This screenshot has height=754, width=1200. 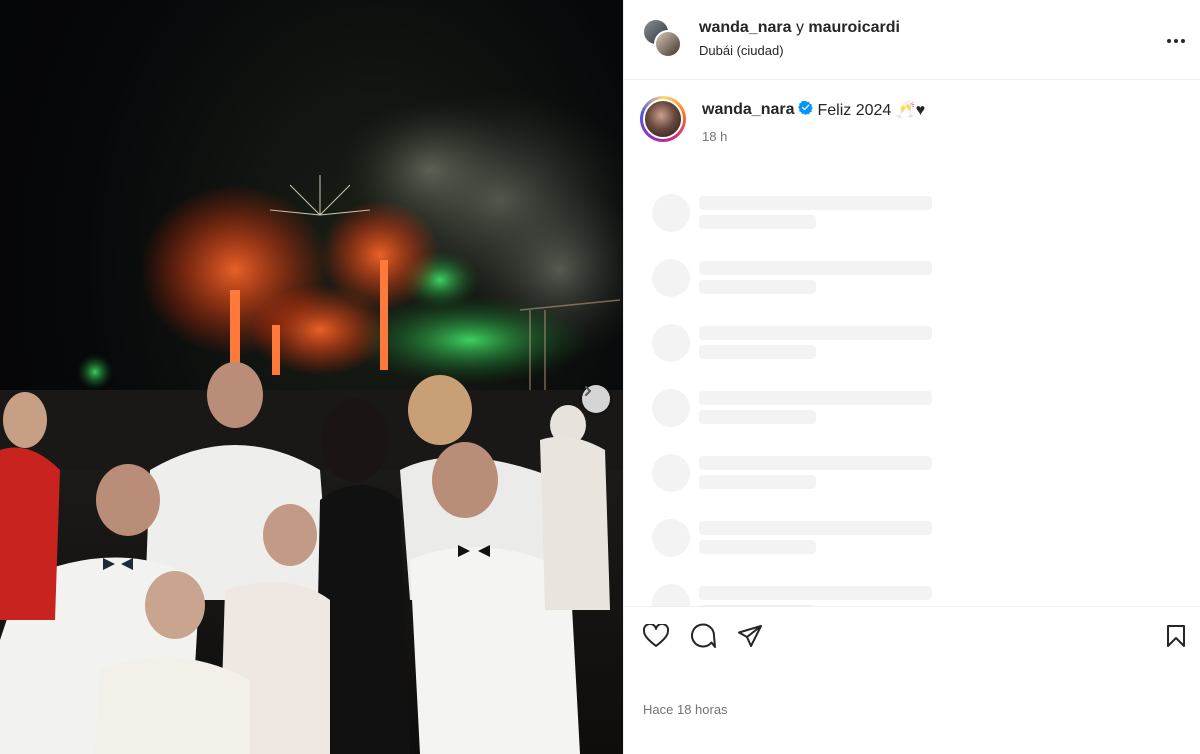 I want to click on caption-line: wanda_nara Feliz 2024 🥂♥, so click(x=813, y=110).